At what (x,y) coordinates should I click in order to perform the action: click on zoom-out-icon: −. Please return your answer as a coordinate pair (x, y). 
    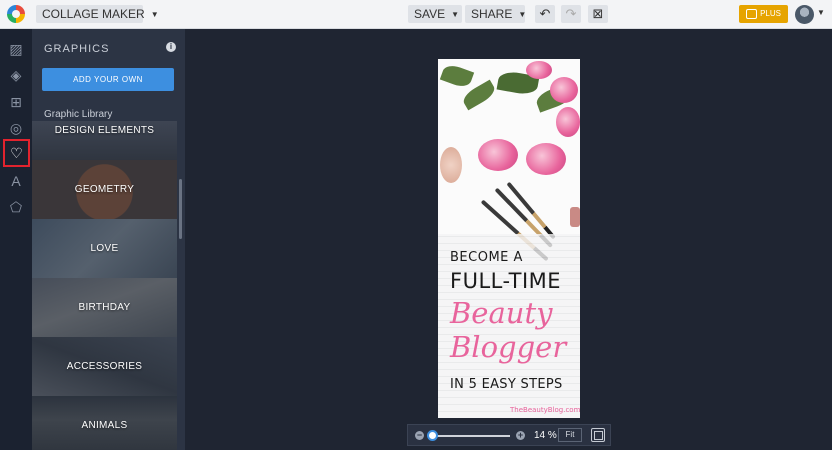
    Looking at the image, I should click on (419, 435).